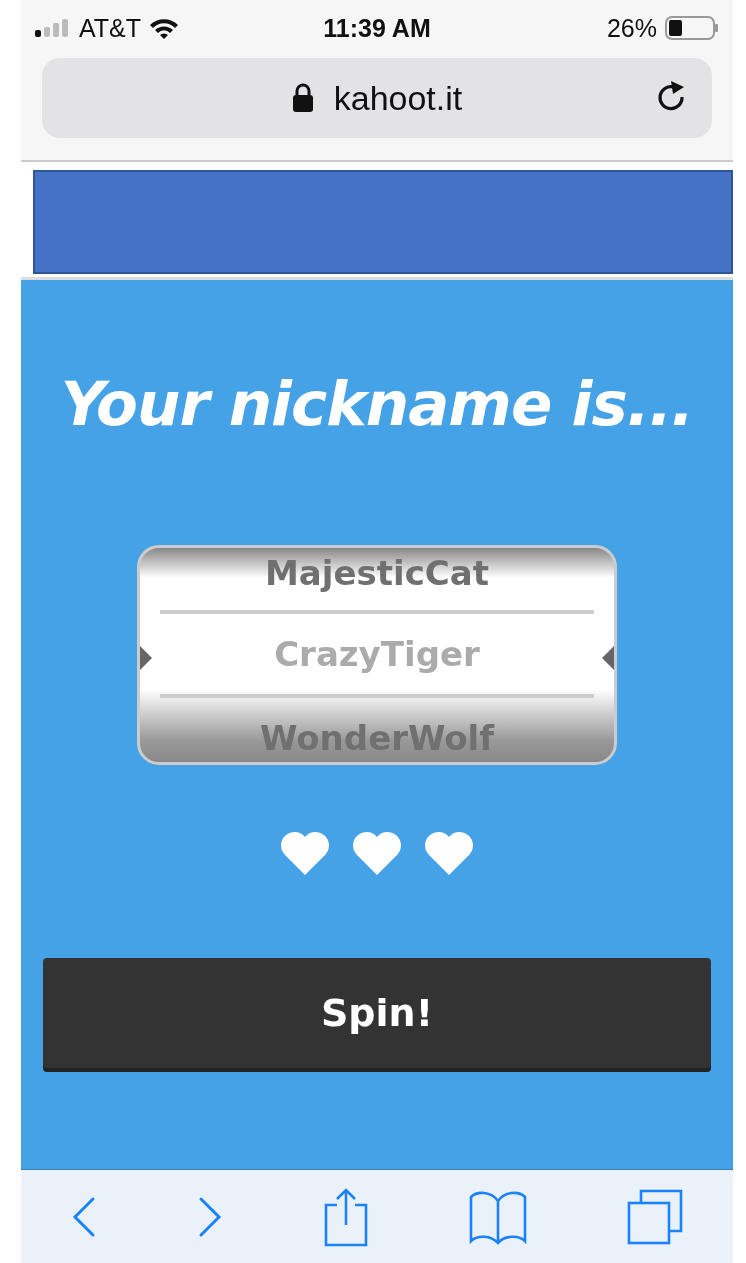 This screenshot has width=746, height=1263. What do you see at coordinates (164, 28) in the screenshot?
I see `wifi-icon` at bounding box center [164, 28].